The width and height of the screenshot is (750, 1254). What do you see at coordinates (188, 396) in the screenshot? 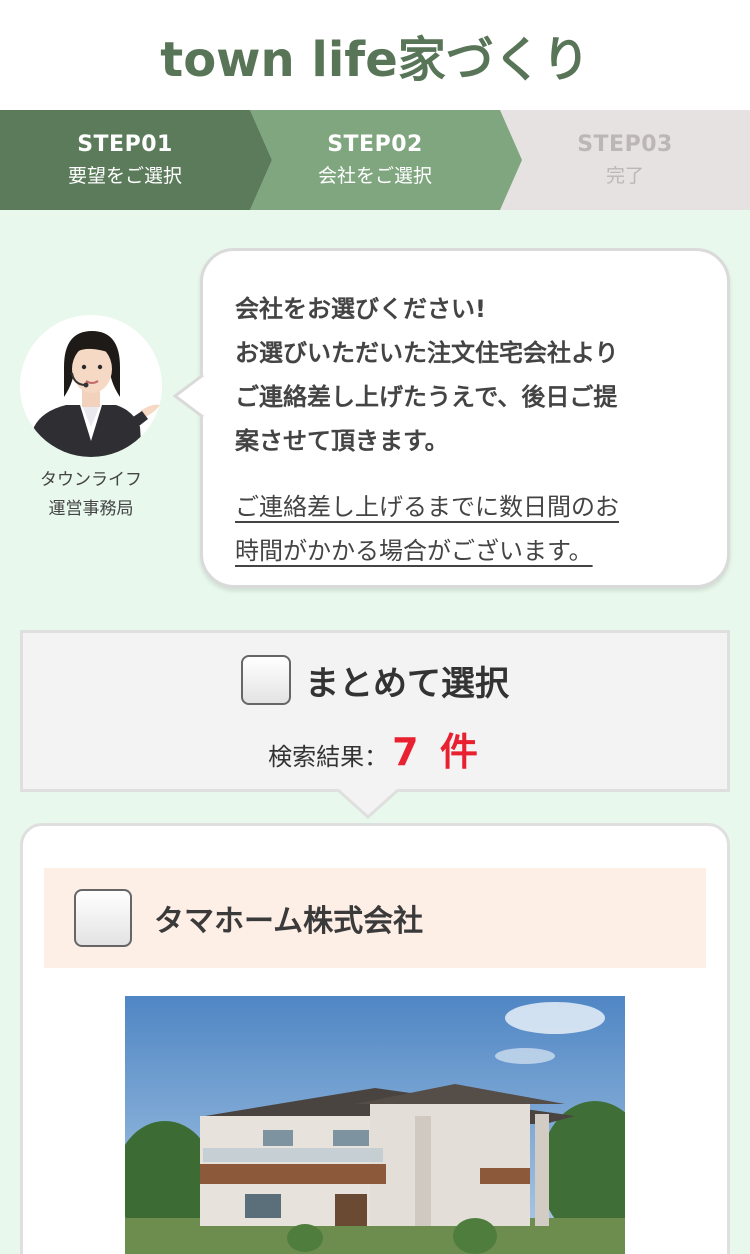
I see `speech-bubble-tail` at bounding box center [188, 396].